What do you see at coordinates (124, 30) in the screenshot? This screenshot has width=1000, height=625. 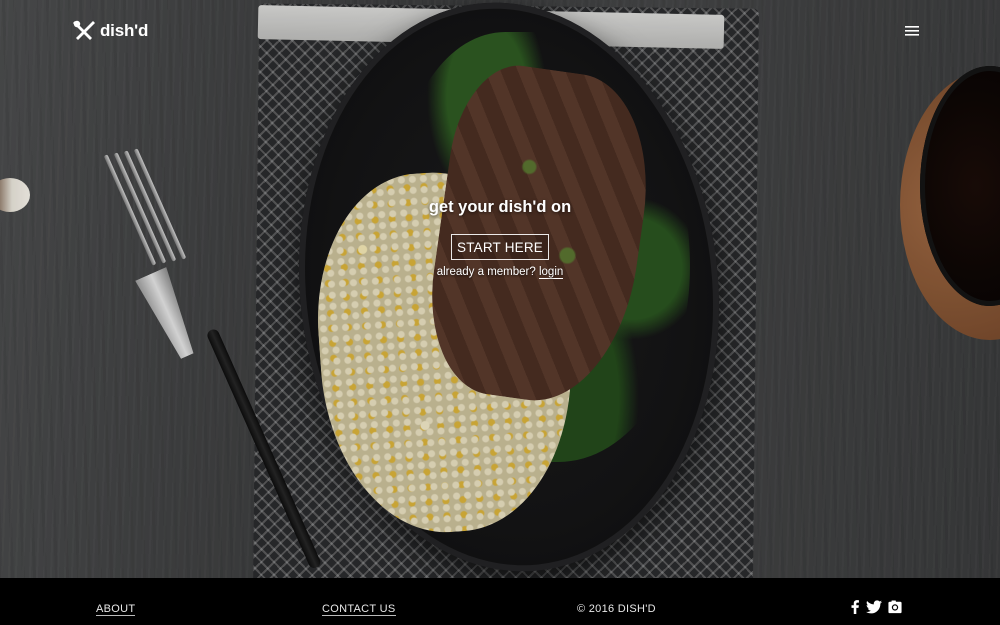 I see `logo-text: dish'd` at bounding box center [124, 30].